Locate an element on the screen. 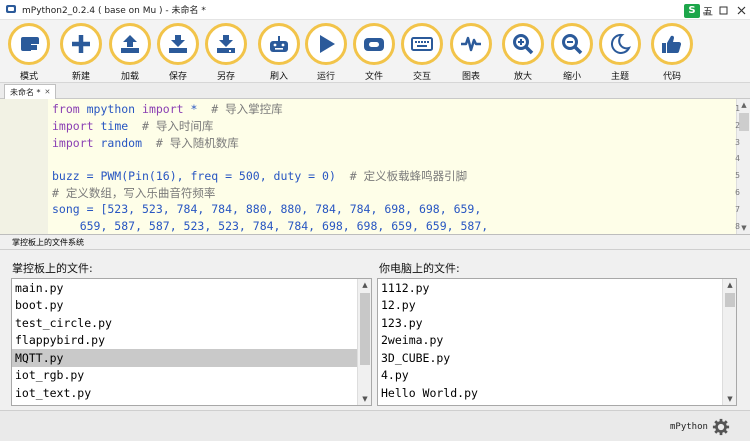 The image size is (750, 441). line-number: 6 is located at coordinates (737, 192).